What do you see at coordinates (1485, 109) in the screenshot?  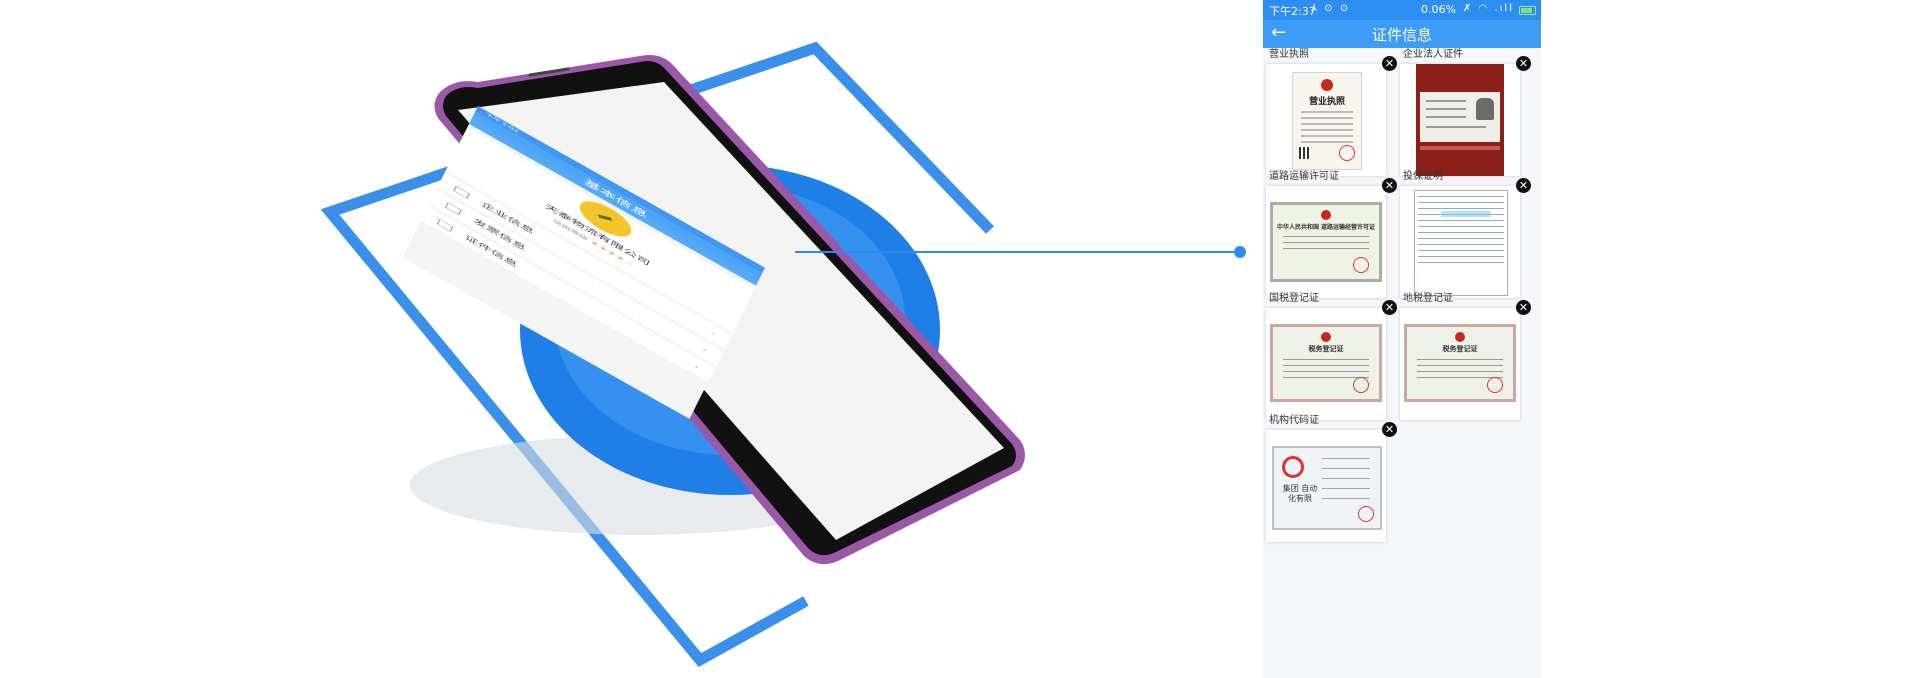 I see `portrait-icon` at bounding box center [1485, 109].